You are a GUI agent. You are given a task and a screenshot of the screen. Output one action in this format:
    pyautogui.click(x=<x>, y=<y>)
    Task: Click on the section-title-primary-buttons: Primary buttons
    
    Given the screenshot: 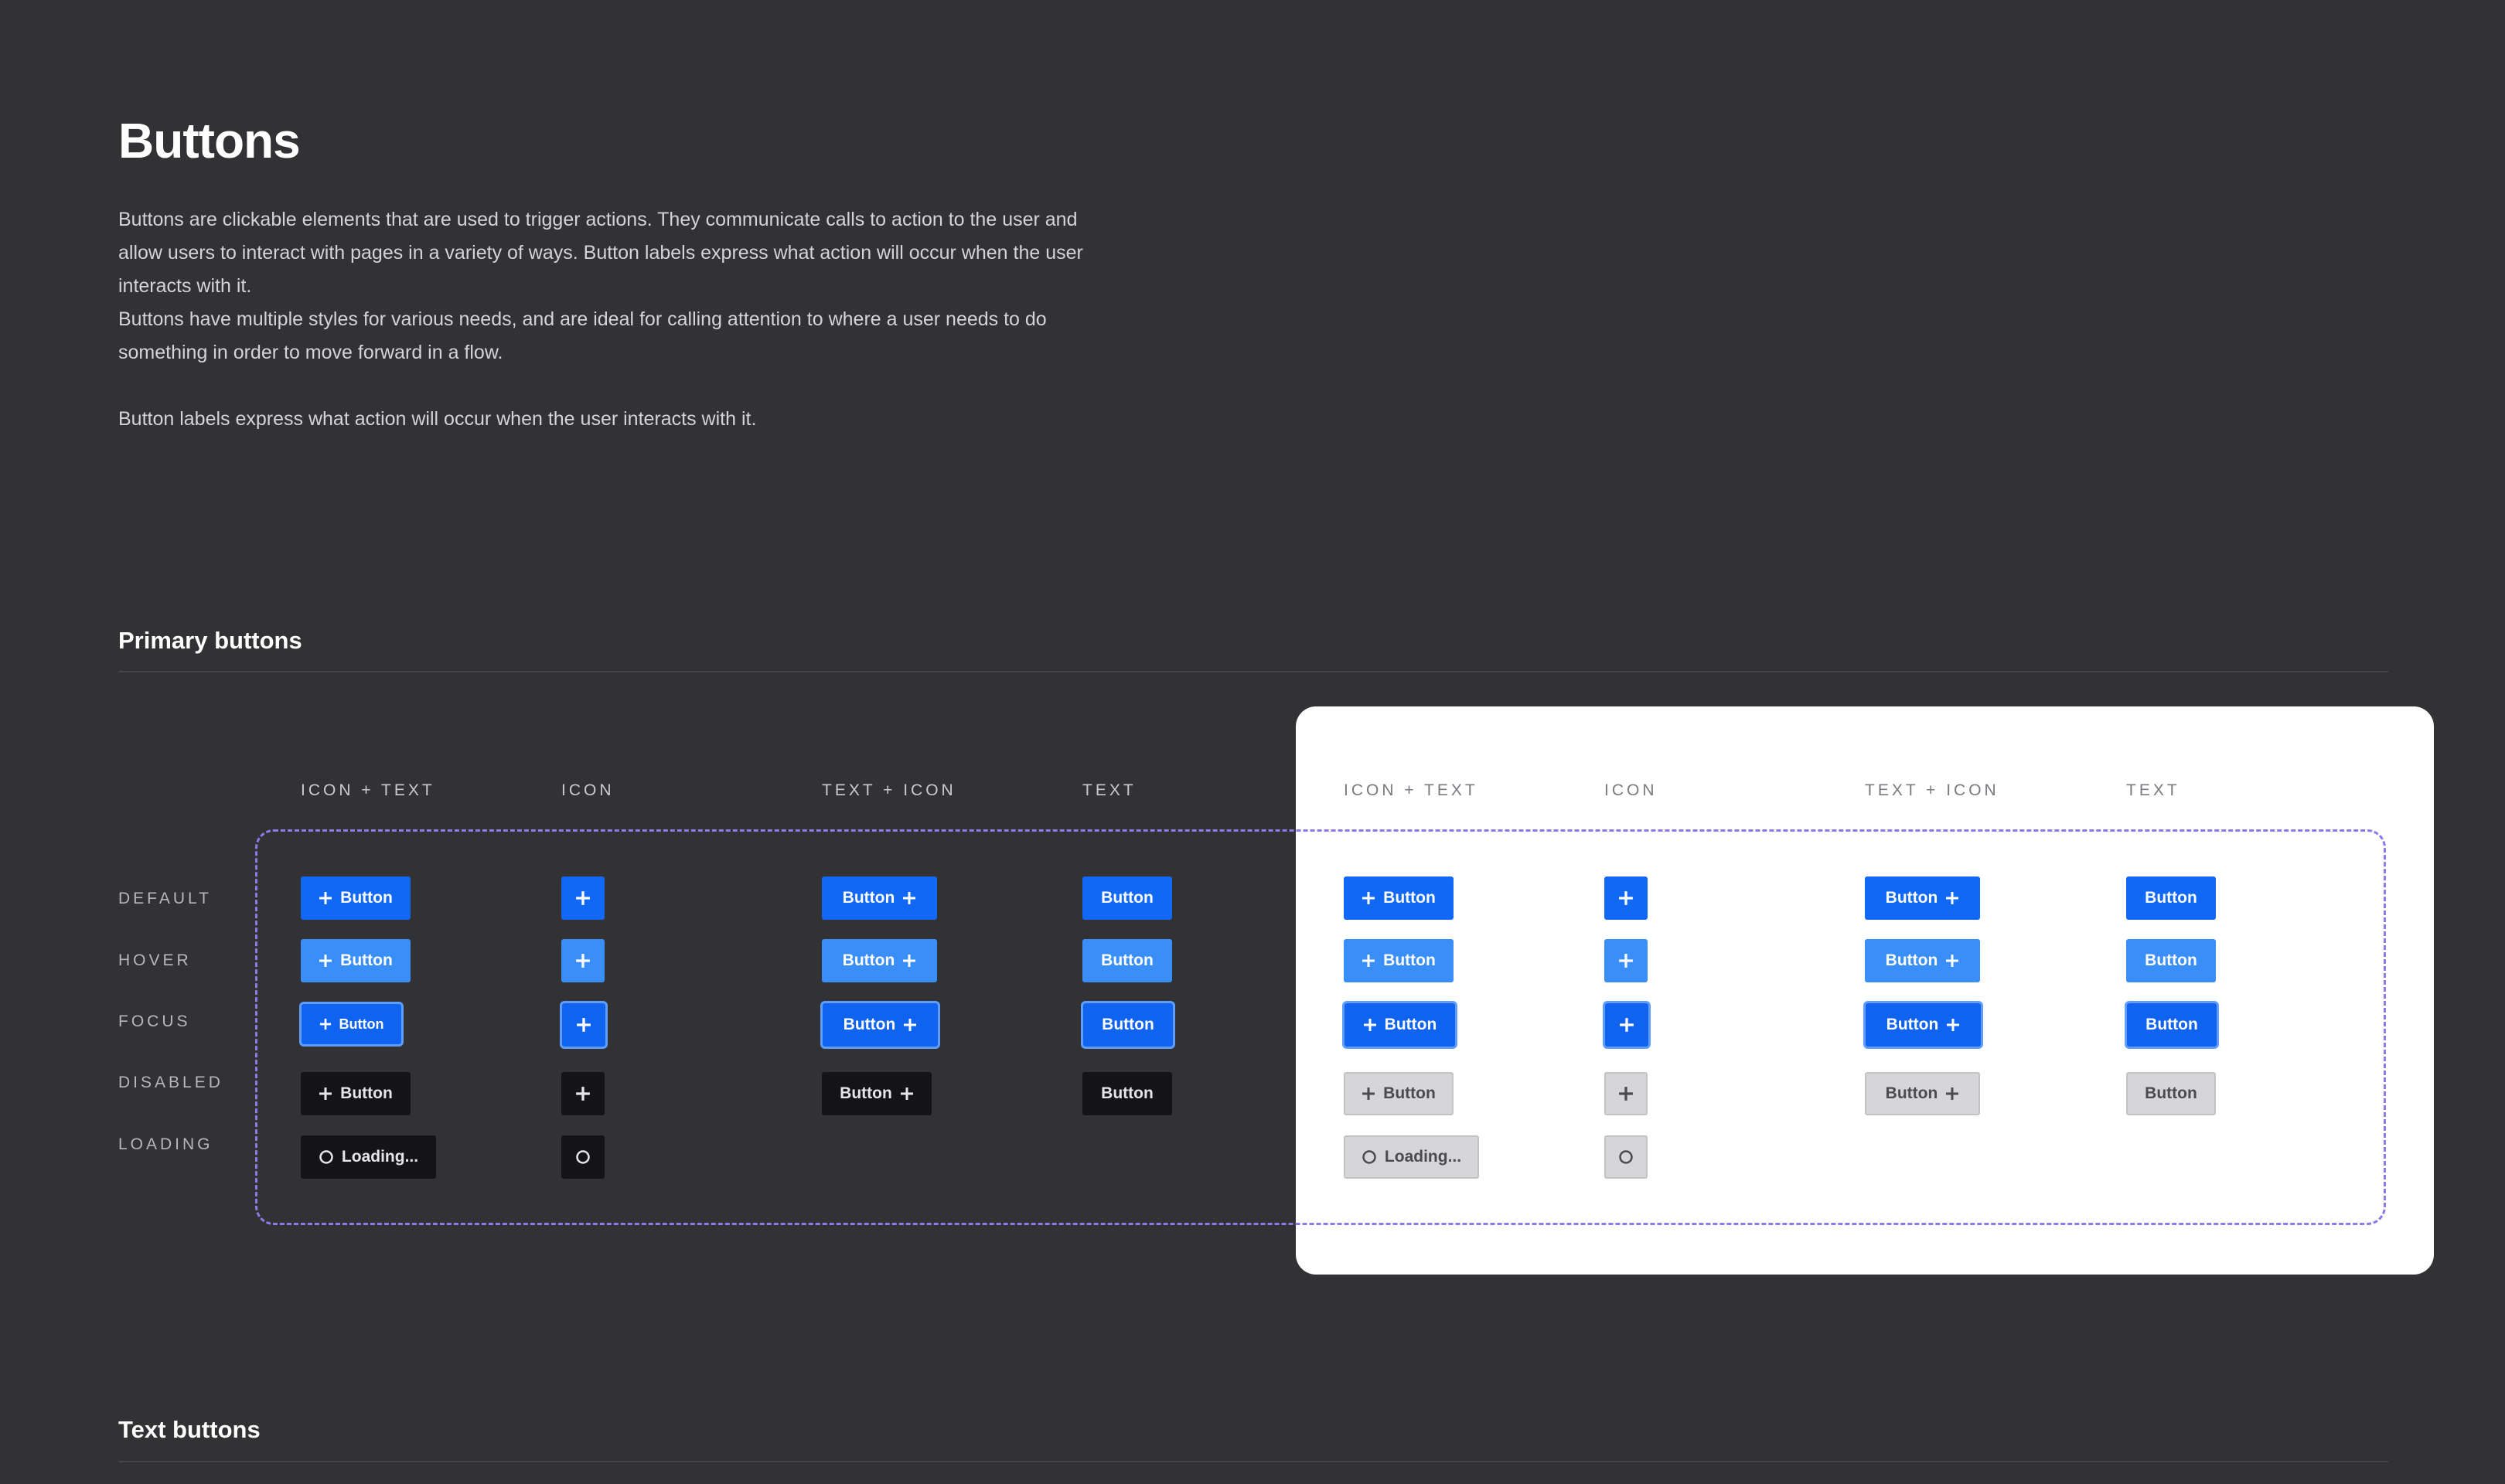 What is the action you would take?
    pyautogui.click(x=210, y=640)
    